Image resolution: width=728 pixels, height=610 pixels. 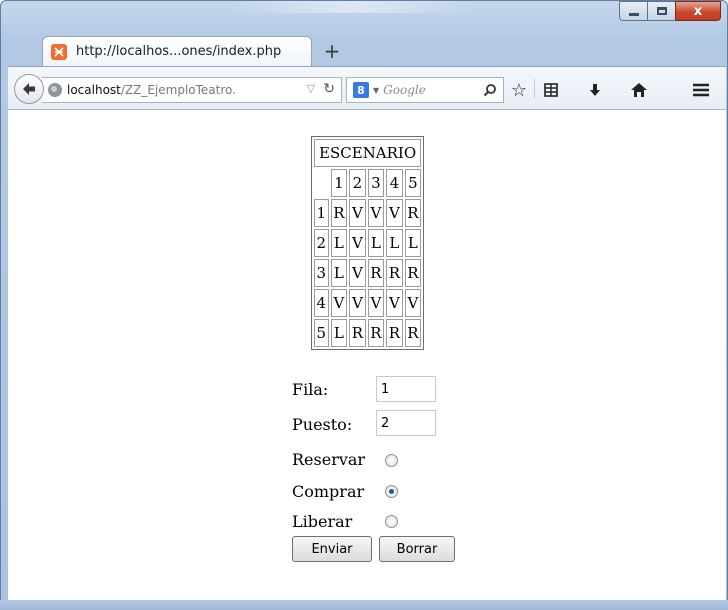 I want to click on puesto-label: Puesto:, so click(x=322, y=424).